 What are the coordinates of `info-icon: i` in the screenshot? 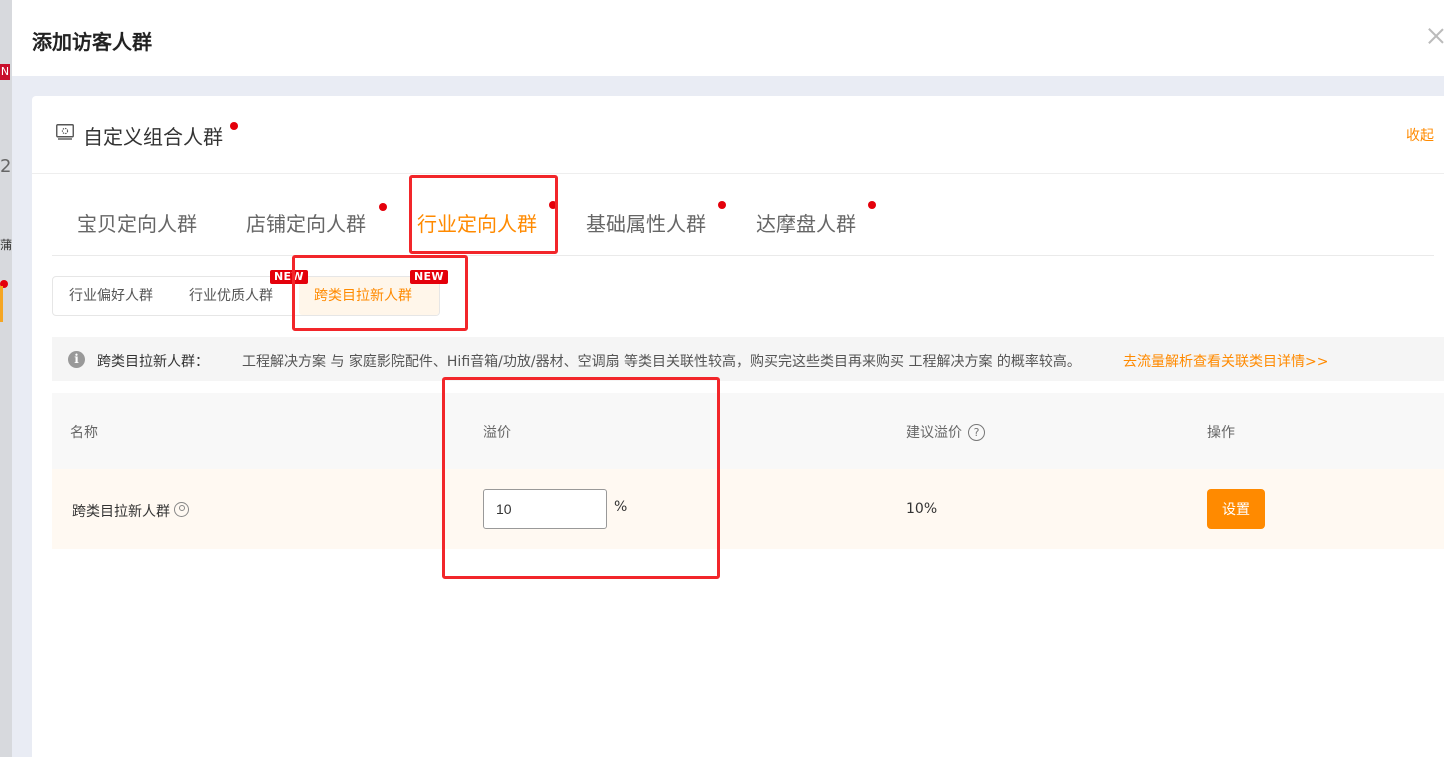 It's located at (76, 359).